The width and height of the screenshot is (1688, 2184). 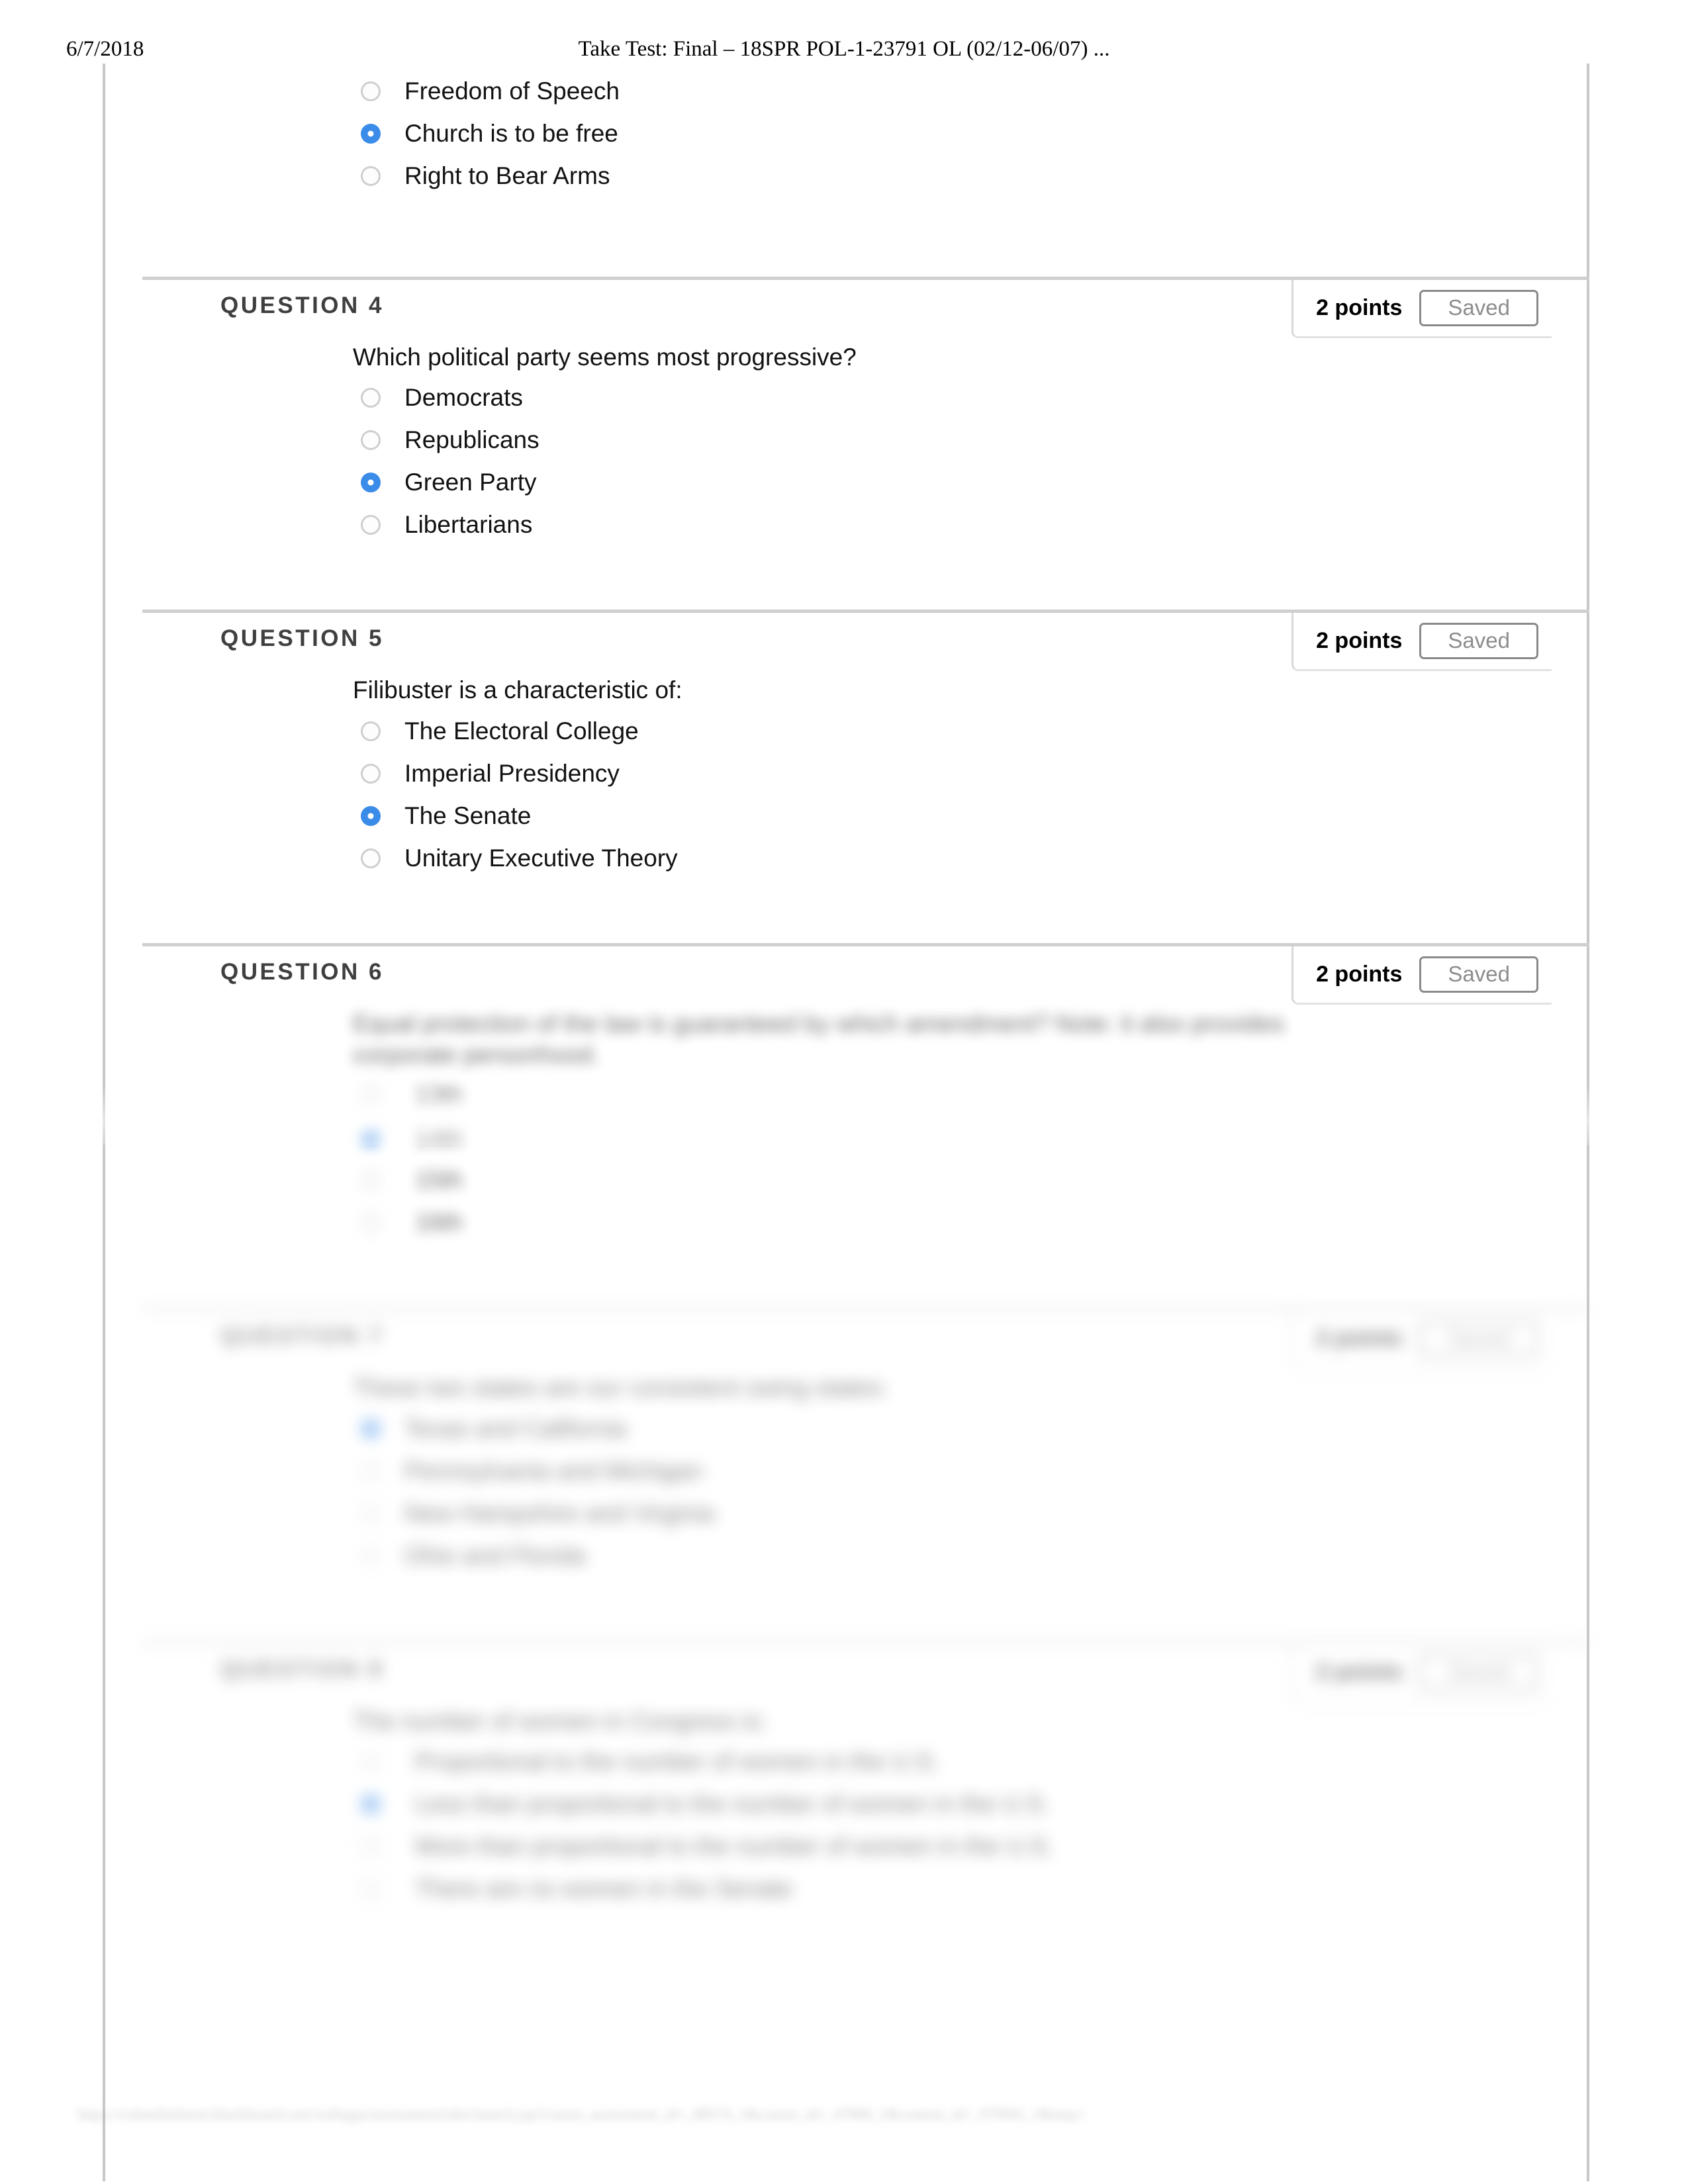 I want to click on question-heading: QUESTION 7, so click(x=302, y=1336).